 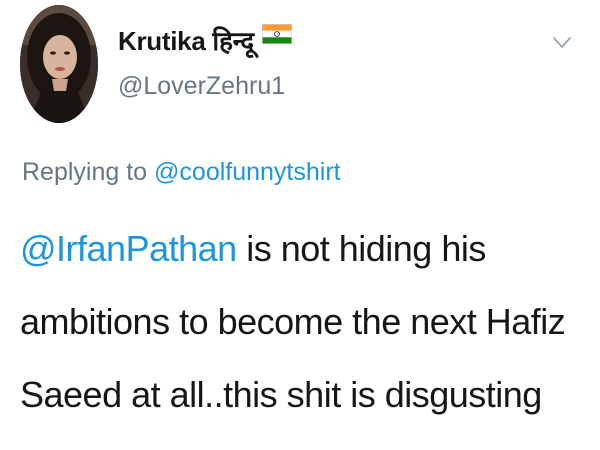 I want to click on replying-to-prefix: Replying to, so click(x=85, y=172).